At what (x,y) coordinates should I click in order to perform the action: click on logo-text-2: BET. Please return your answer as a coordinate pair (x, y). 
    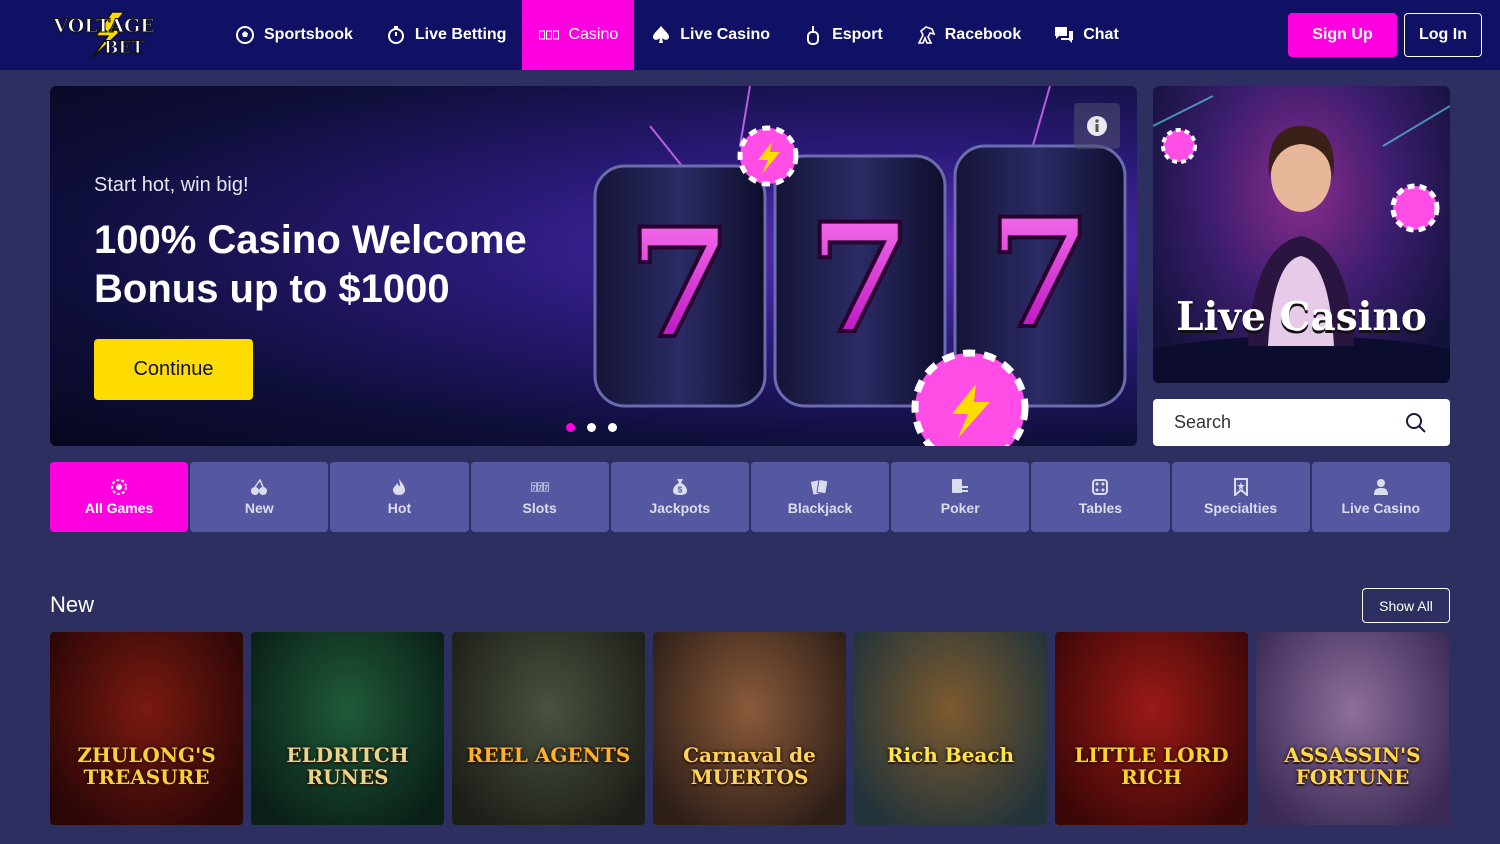
    Looking at the image, I should click on (124, 48).